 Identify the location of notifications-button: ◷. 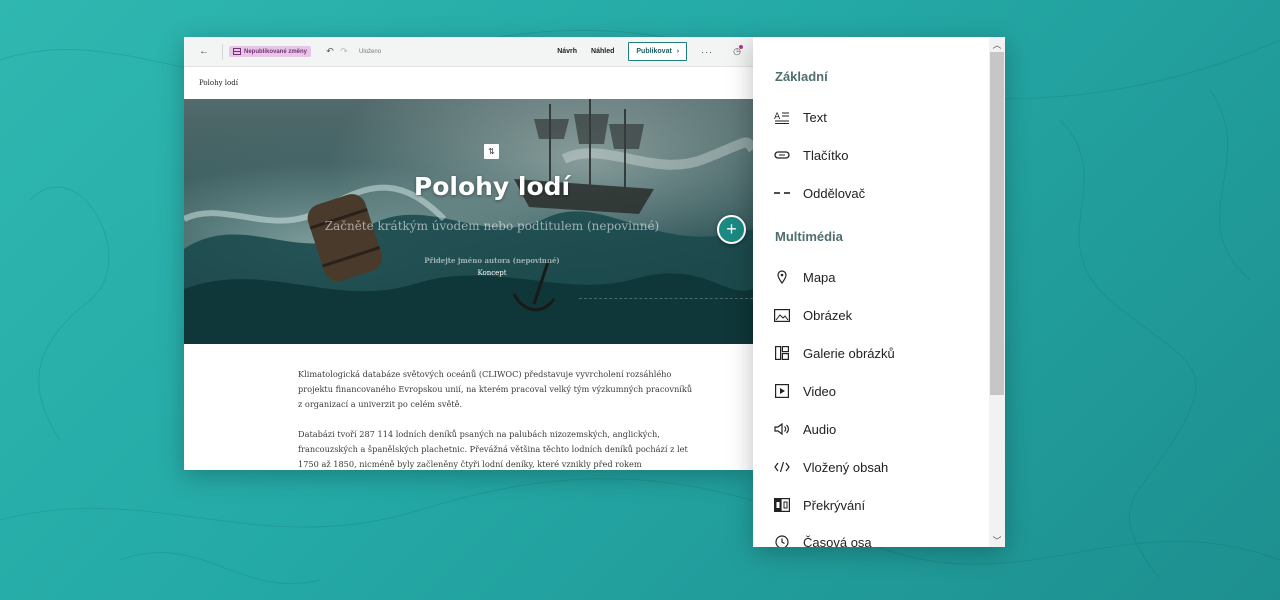
(738, 51).